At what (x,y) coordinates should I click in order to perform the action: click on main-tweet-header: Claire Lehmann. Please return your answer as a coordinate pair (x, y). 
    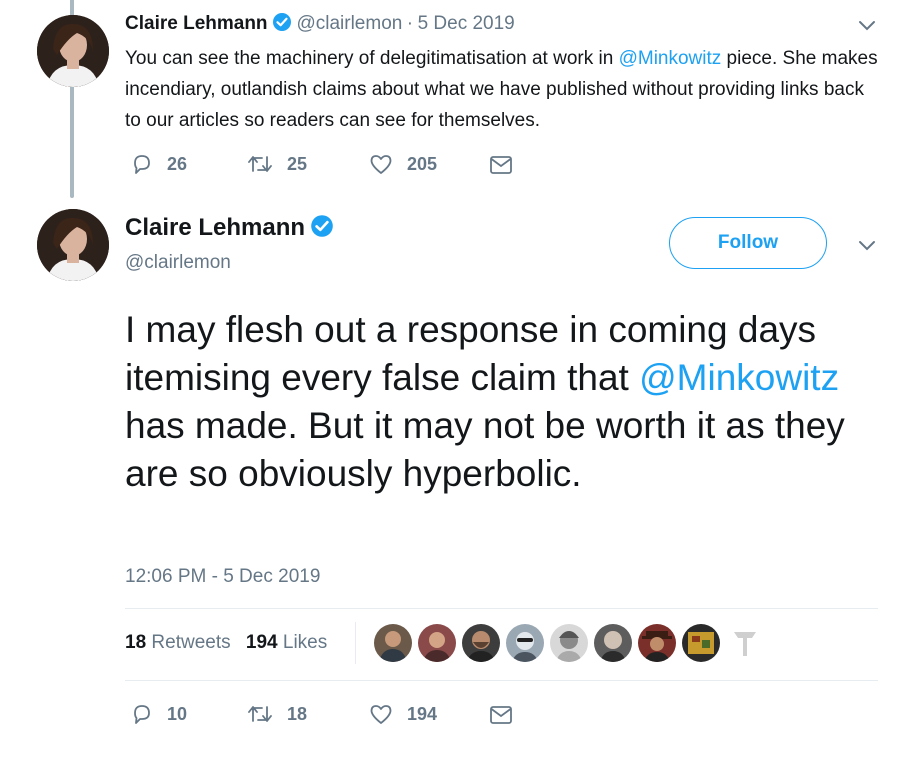
    Looking at the image, I should click on (229, 228).